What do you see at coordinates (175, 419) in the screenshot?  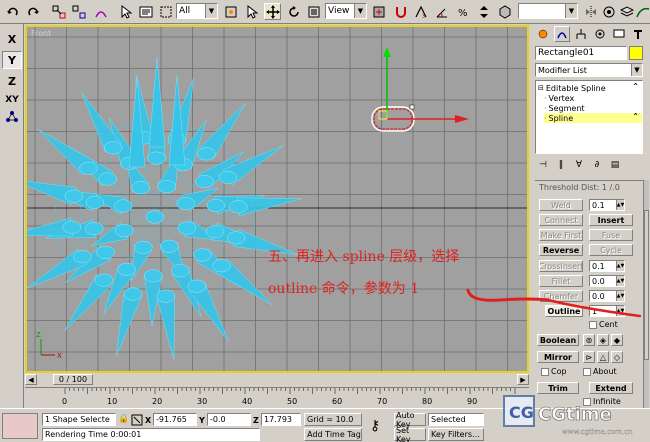 I see `x-coord-field: -91.765` at bounding box center [175, 419].